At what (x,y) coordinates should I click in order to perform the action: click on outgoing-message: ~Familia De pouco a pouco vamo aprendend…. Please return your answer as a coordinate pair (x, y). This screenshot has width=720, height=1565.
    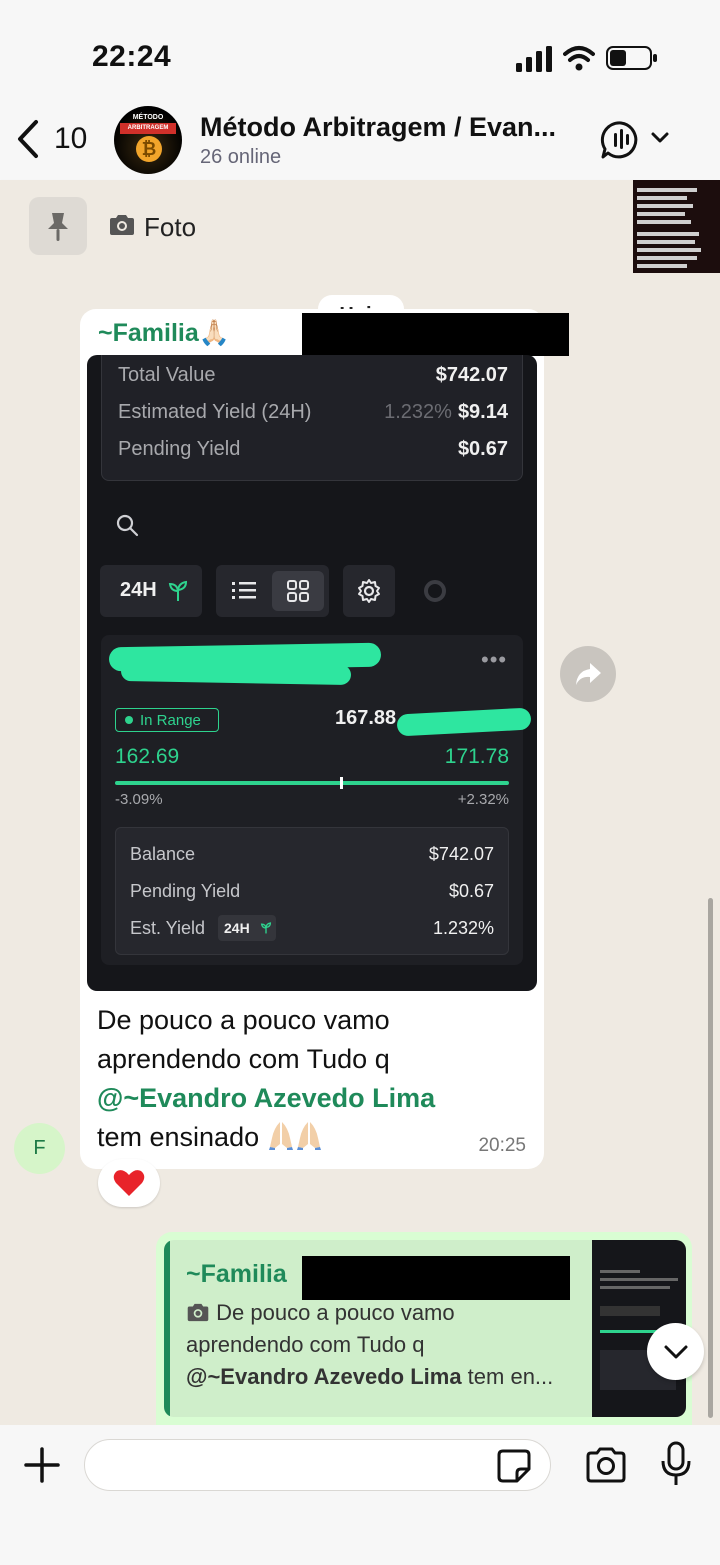
    Looking at the image, I should click on (424, 1328).